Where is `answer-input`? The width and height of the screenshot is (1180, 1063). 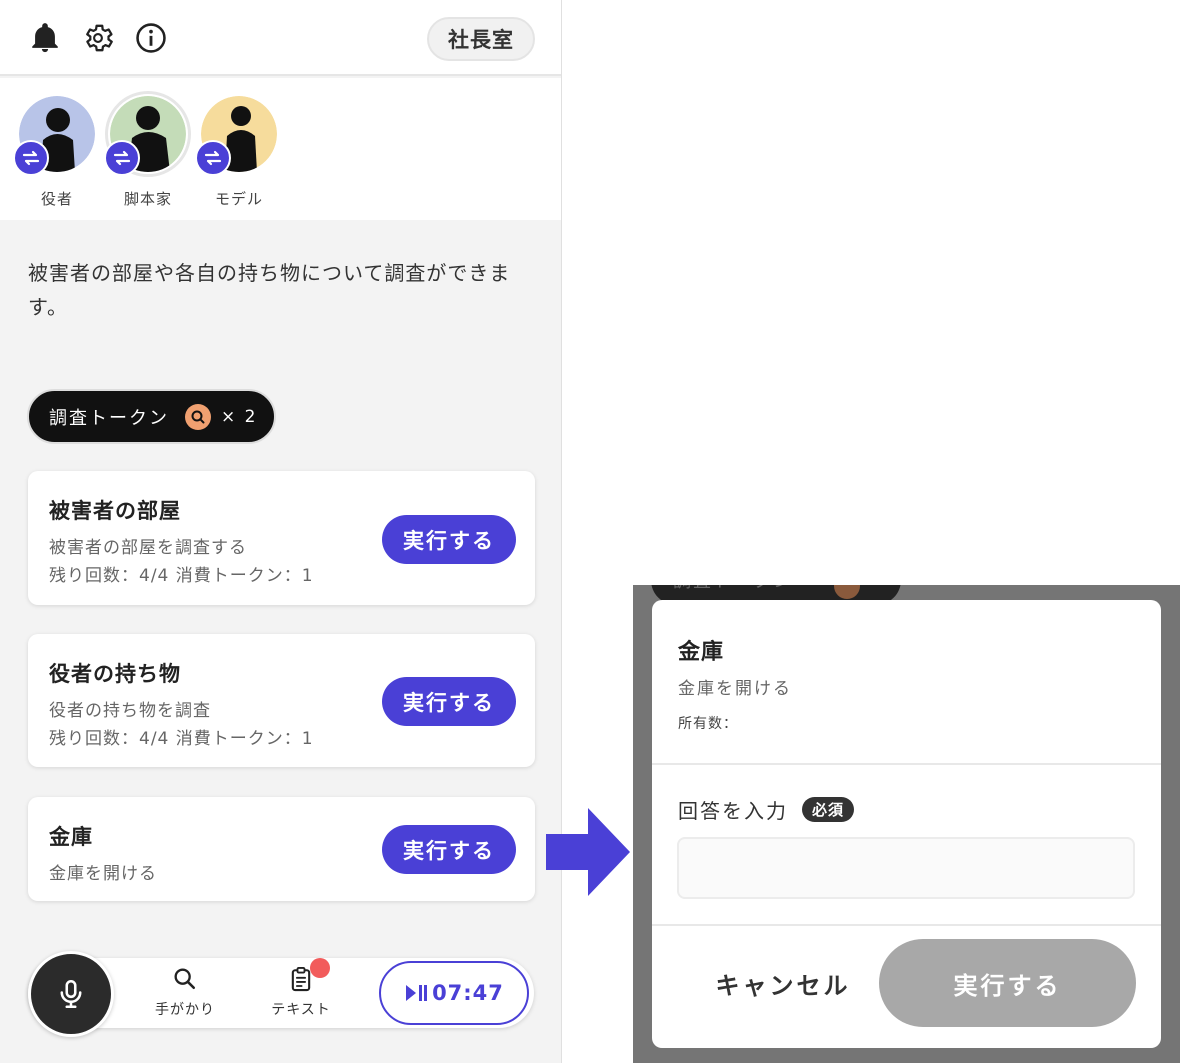 answer-input is located at coordinates (906, 868).